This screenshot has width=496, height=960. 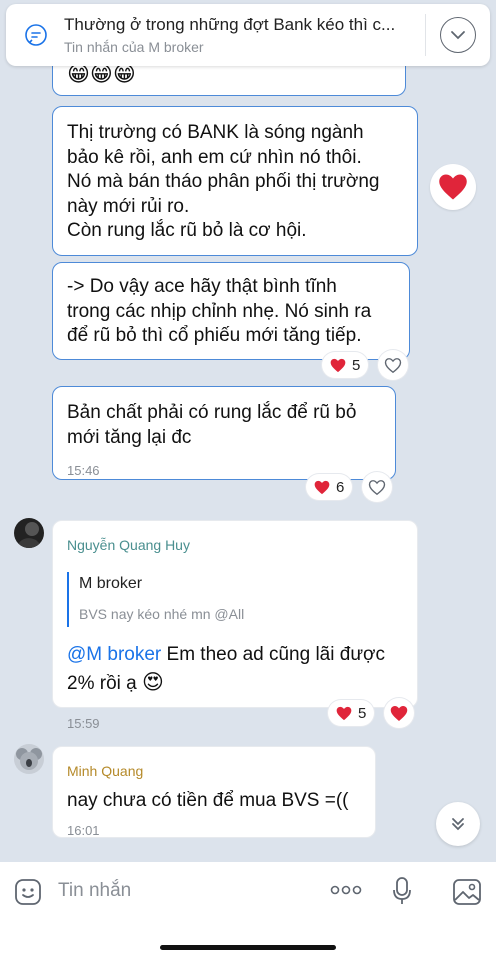 What do you see at coordinates (340, 487) in the screenshot?
I see `reaction-count: 6` at bounding box center [340, 487].